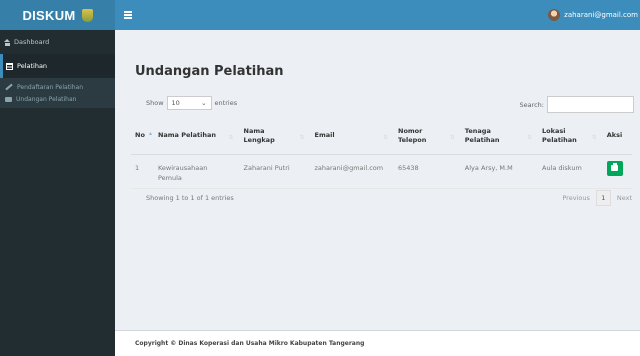  I want to click on home-icon, so click(7, 42).